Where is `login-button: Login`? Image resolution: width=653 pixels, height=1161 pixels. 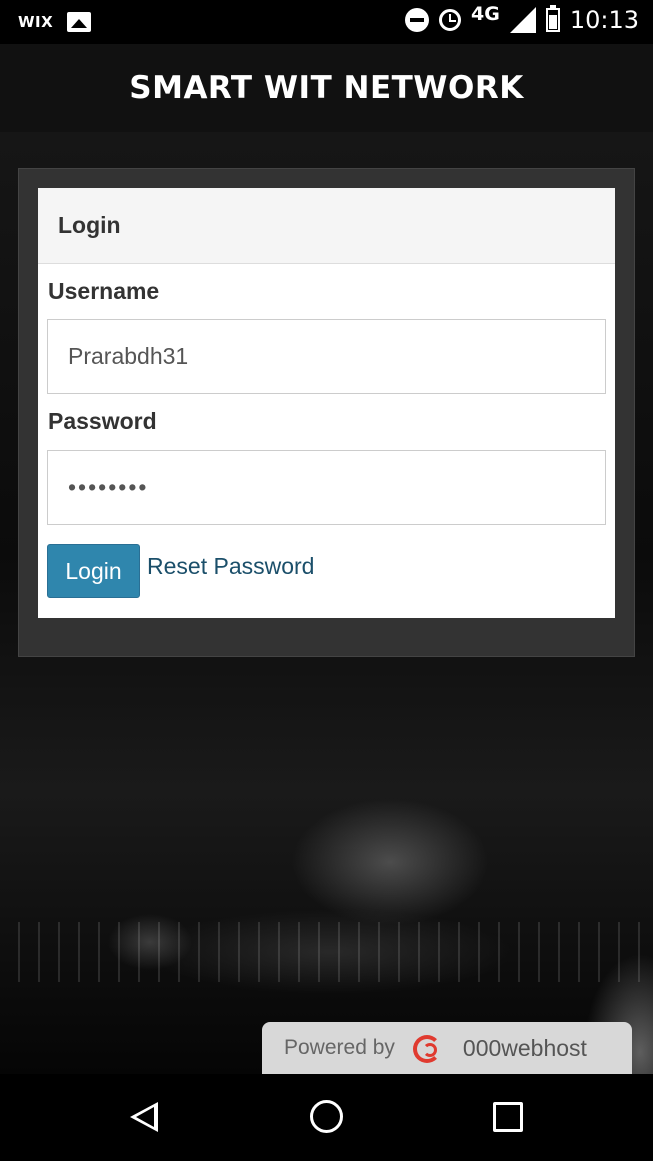 login-button: Login is located at coordinates (93, 571).